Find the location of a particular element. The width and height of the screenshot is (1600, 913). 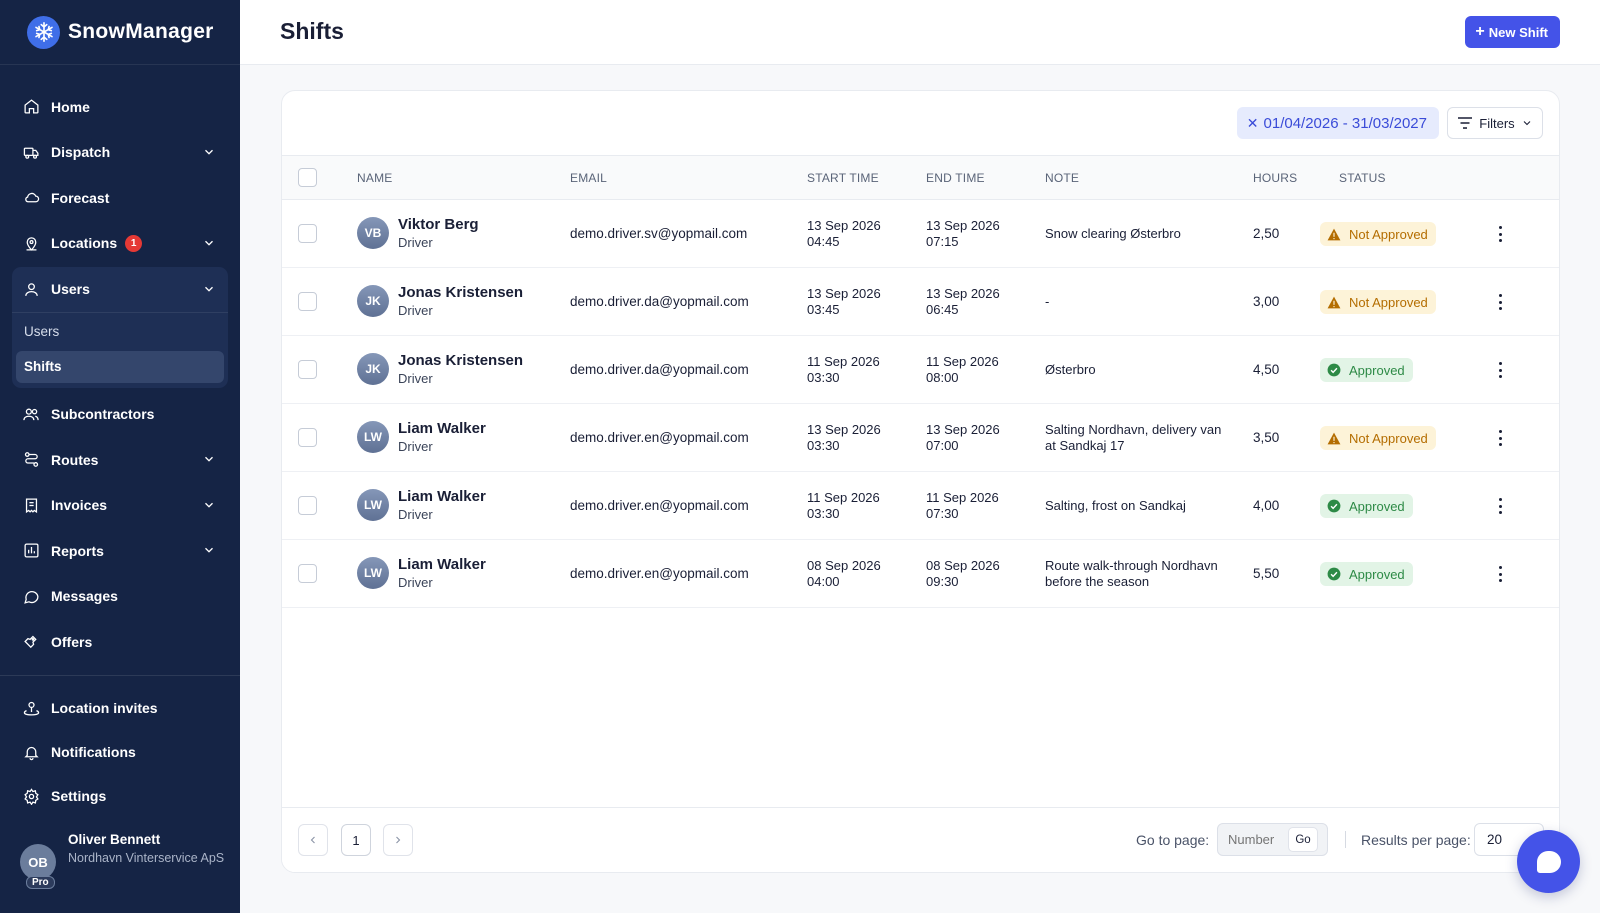

sidebar-item-reports: Reports is located at coordinates (120, 551).